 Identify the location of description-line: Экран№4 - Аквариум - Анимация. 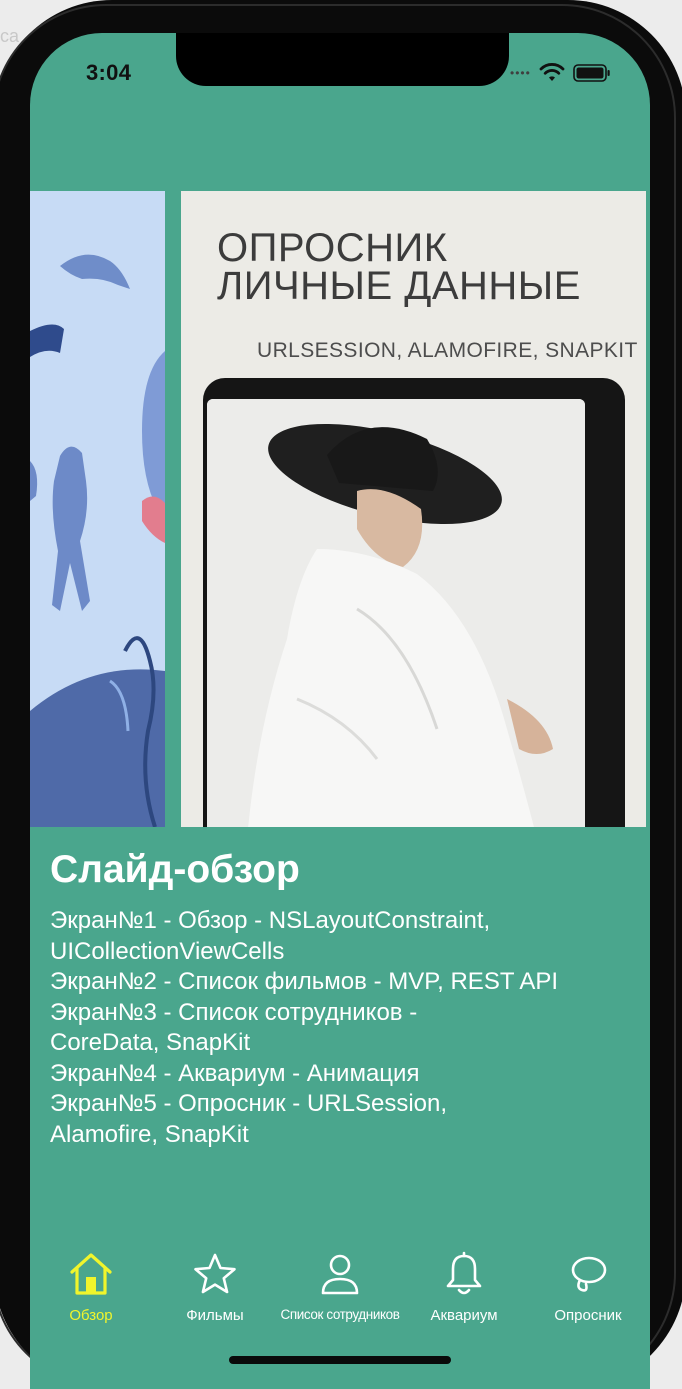
(235, 1073).